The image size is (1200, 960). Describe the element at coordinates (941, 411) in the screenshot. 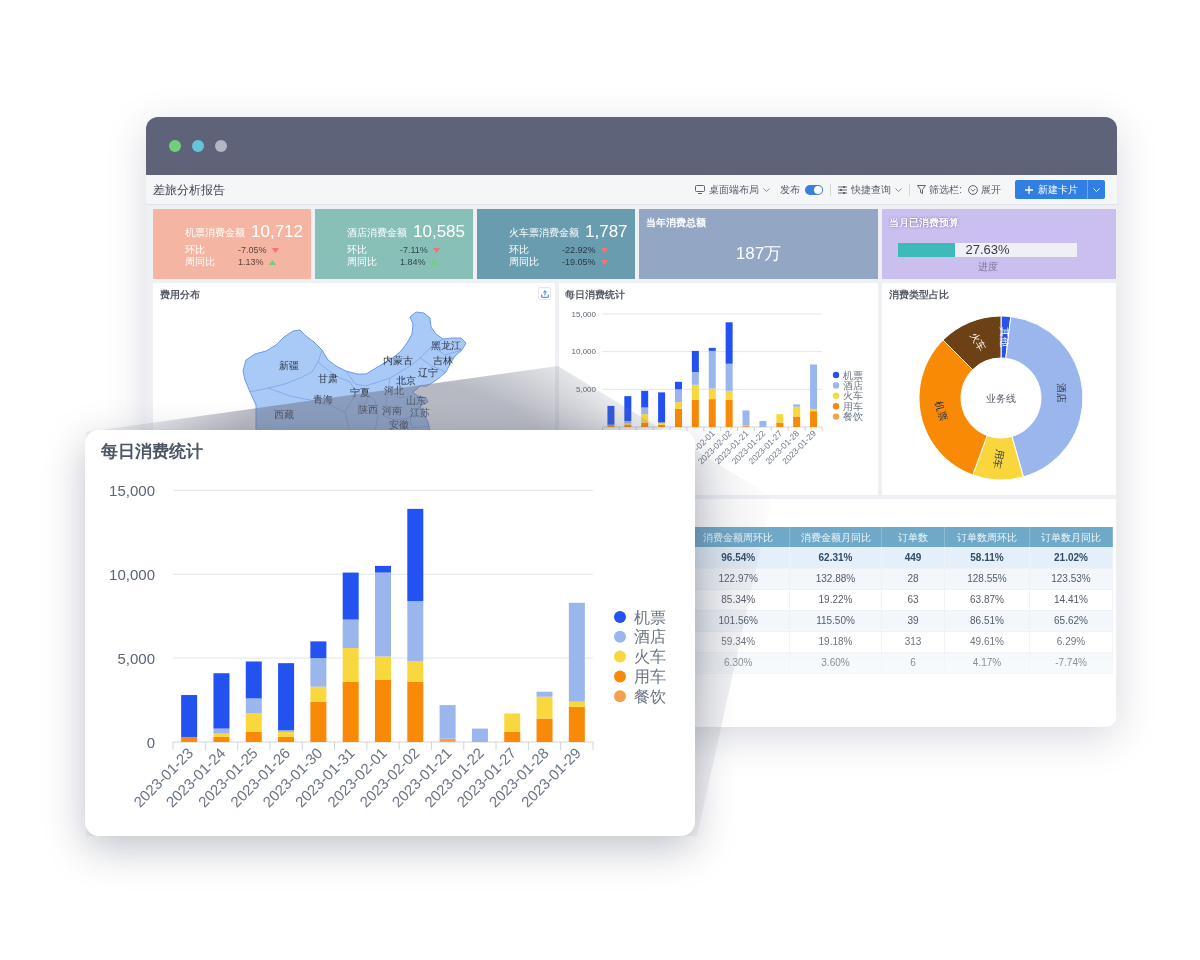

I see `slice-label: 机票` at that location.